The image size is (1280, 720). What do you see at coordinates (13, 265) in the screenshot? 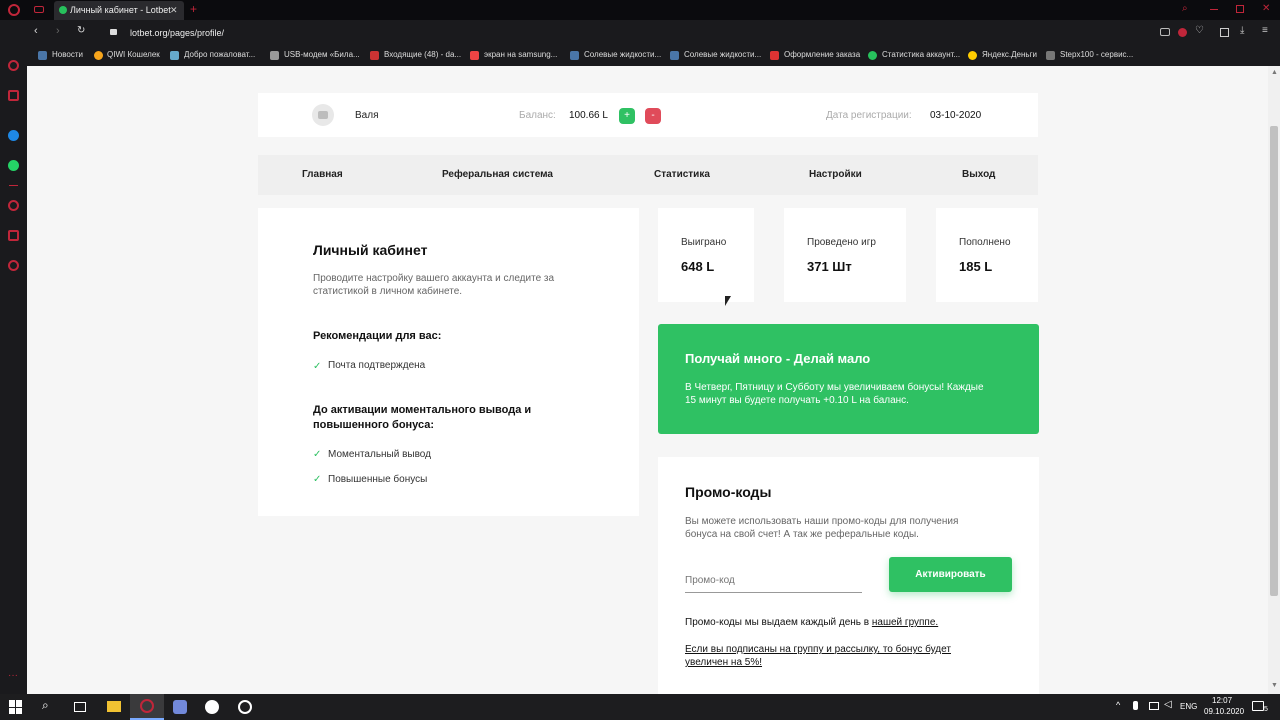
I see `settings-icon` at bounding box center [13, 265].